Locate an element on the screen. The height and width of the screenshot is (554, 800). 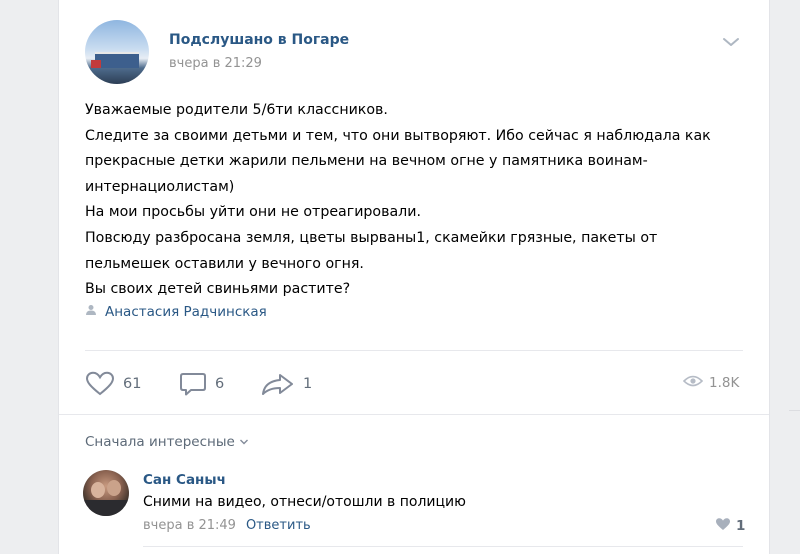
views-counter: 1.8K is located at coordinates (711, 383).